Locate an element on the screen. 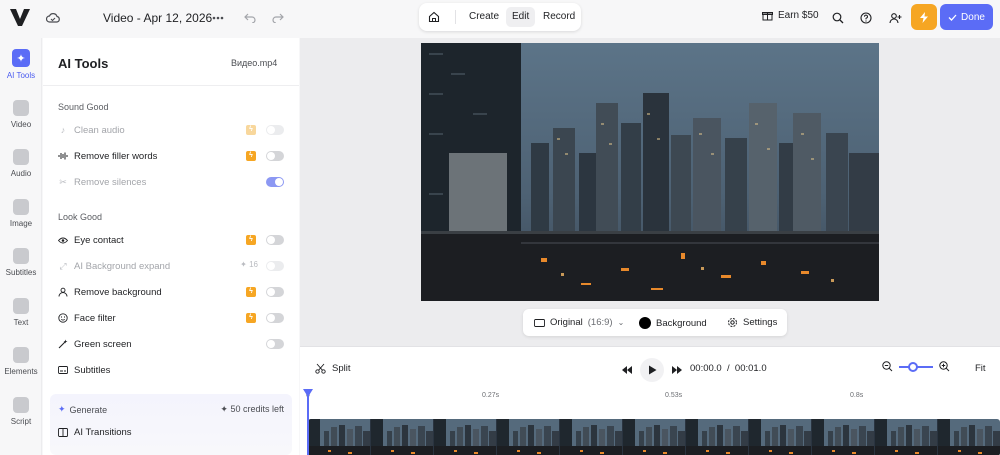 Image resolution: width=1000 pixels, height=455 pixels. mode-switcher: Create Edit Record is located at coordinates (500, 17).